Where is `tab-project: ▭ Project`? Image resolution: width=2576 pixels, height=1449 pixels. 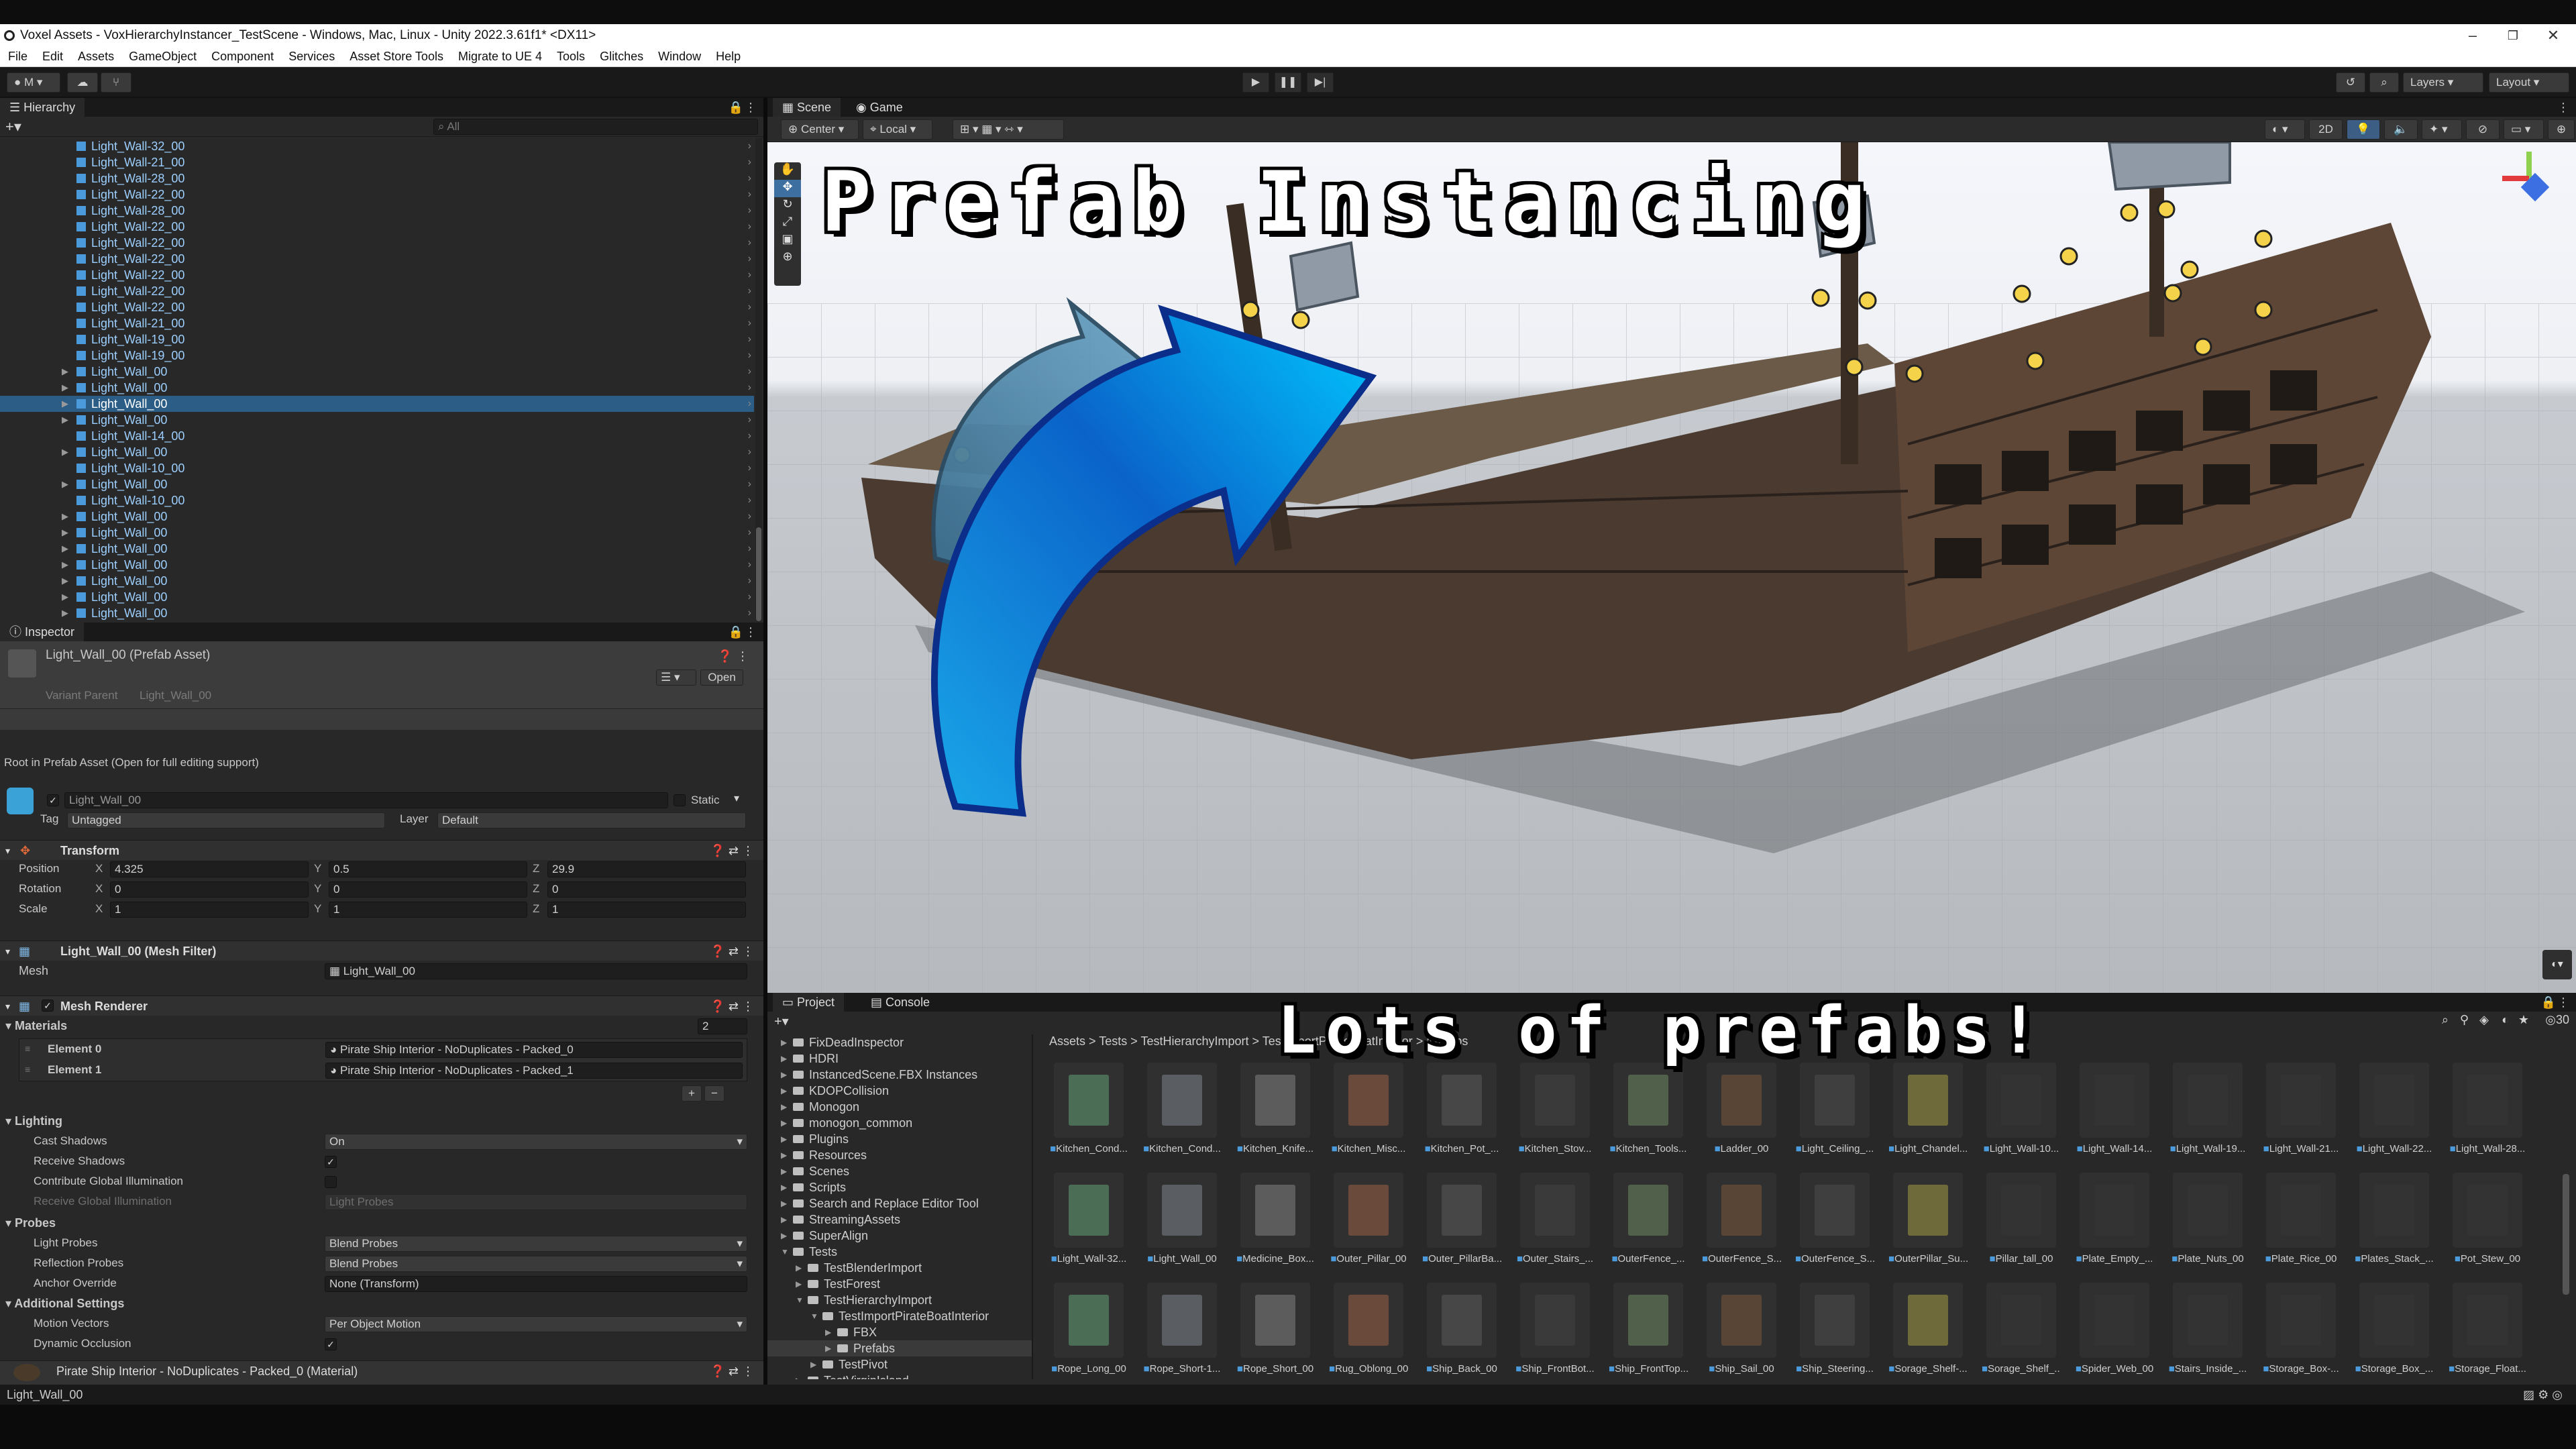 tab-project: ▭ Project is located at coordinates (809, 1002).